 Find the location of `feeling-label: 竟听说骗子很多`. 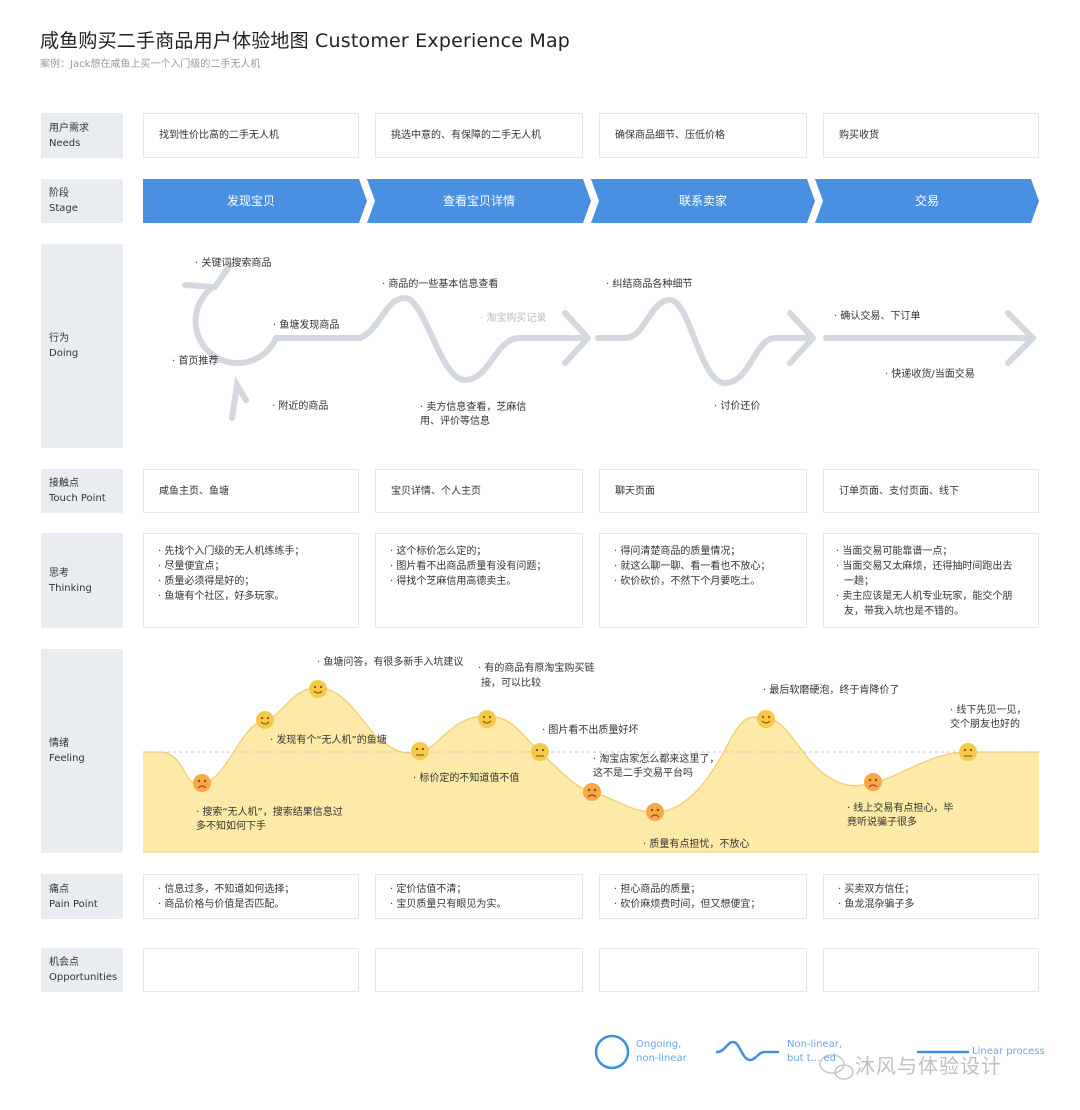

feeling-label: 竟听说骗子很多 is located at coordinates (882, 822).